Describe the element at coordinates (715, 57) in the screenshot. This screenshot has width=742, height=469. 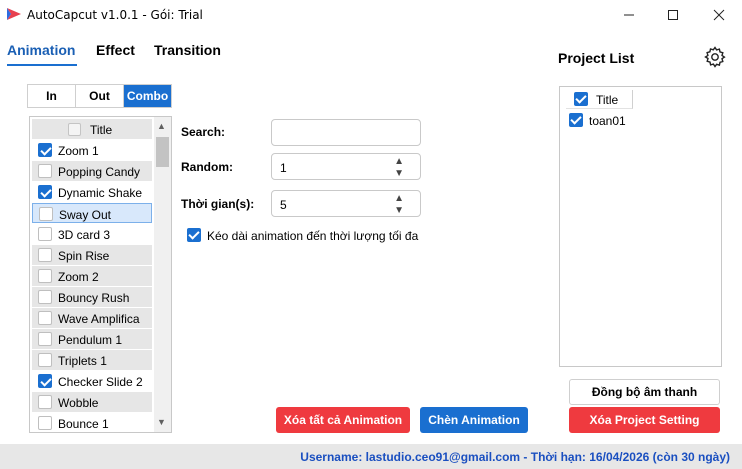
I see `gear-icon` at that location.